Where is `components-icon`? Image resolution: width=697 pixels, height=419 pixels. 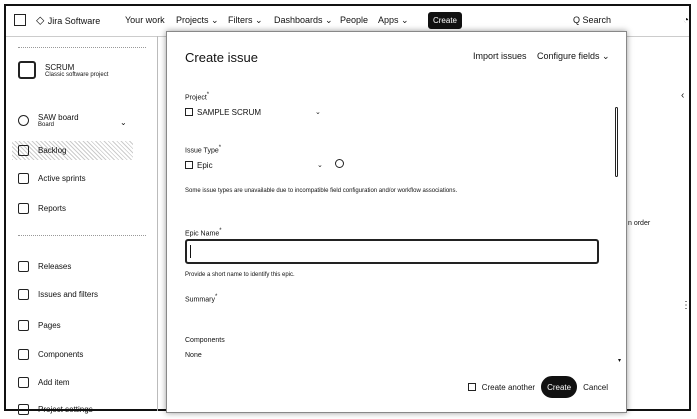 components-icon is located at coordinates (23, 354).